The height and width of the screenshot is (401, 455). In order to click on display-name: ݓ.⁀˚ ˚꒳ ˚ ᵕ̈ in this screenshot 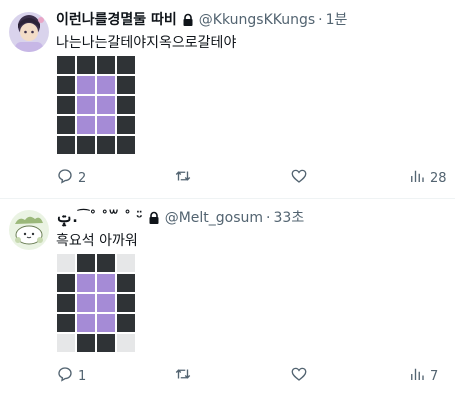, I will do `click(99, 218)`.